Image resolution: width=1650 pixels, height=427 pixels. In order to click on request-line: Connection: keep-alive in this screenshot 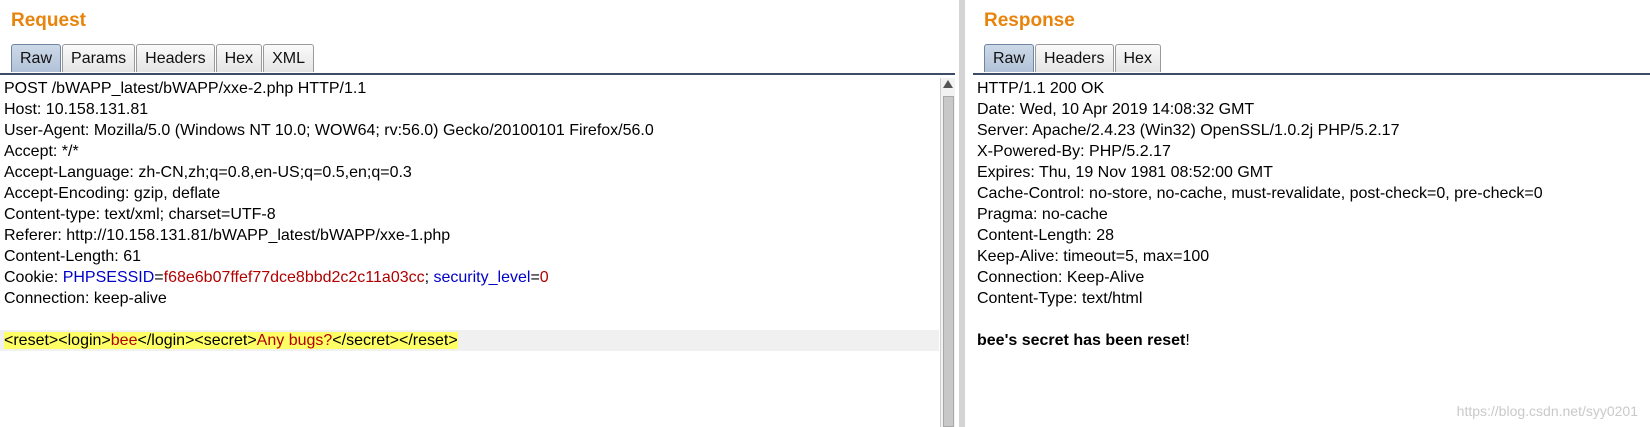, I will do `click(85, 298)`.